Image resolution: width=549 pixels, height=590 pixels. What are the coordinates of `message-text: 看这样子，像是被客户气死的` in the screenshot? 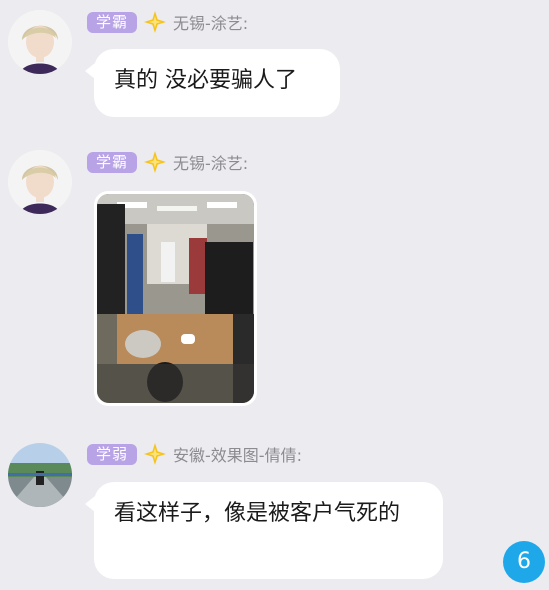 It's located at (257, 513).